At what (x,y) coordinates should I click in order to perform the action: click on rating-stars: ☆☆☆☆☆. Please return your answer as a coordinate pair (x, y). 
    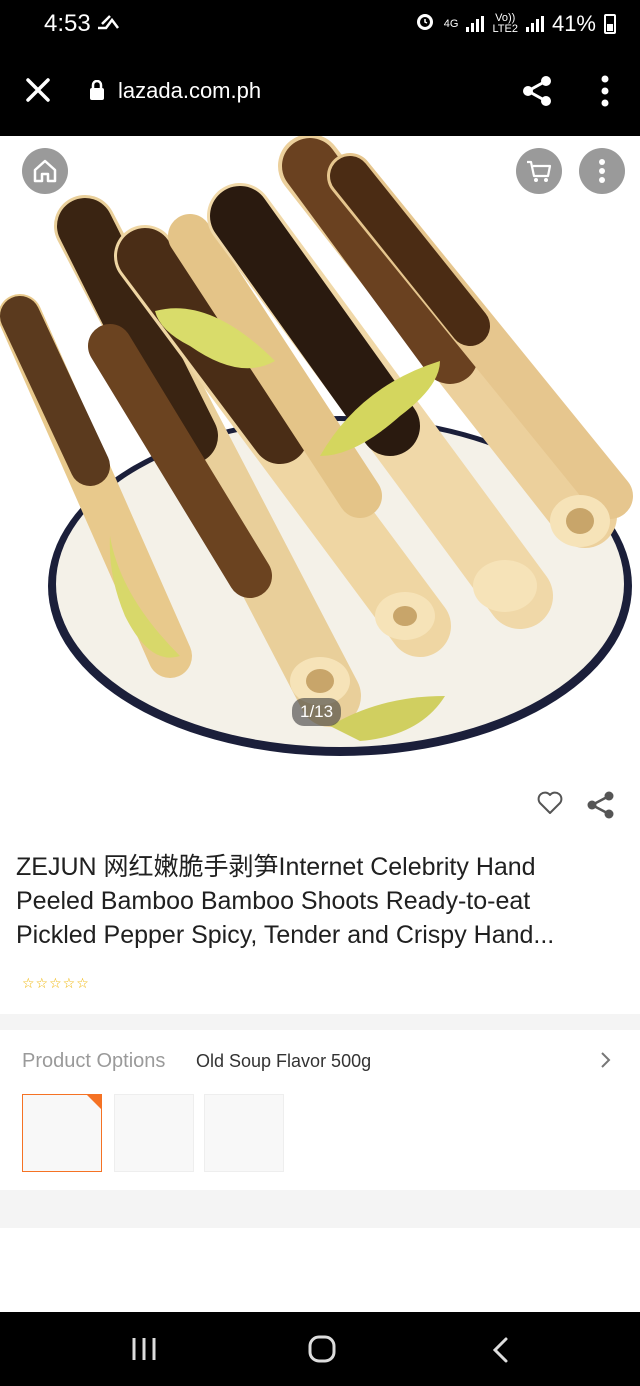
    Looking at the image, I should click on (56, 983).